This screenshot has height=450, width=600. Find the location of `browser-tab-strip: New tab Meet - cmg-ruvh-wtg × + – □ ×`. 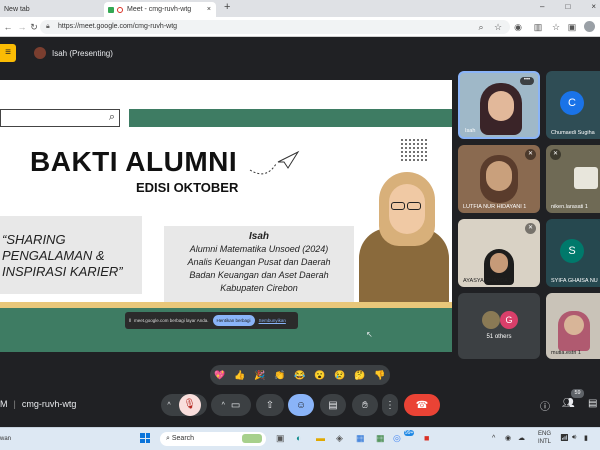

browser-tab-strip: New tab Meet - cmg-ruvh-wtg × + – □ × is located at coordinates (300, 8).